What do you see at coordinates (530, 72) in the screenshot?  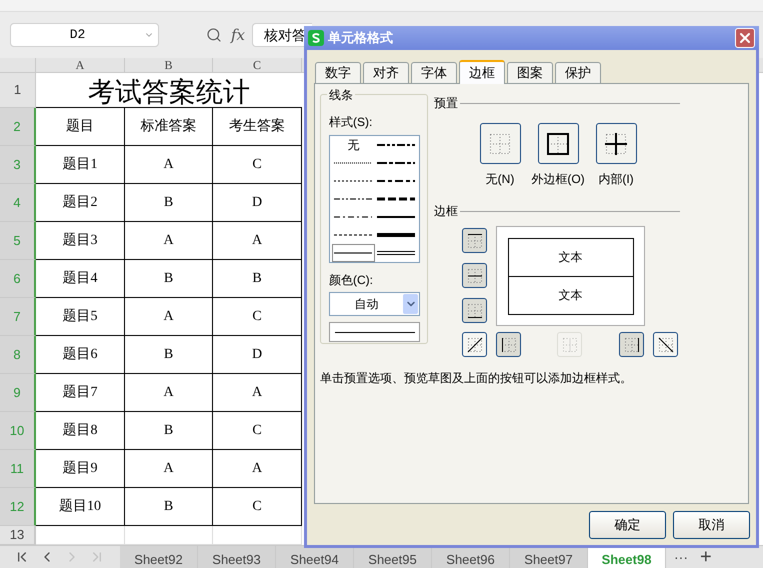 I see `dialog-tab: 图案` at bounding box center [530, 72].